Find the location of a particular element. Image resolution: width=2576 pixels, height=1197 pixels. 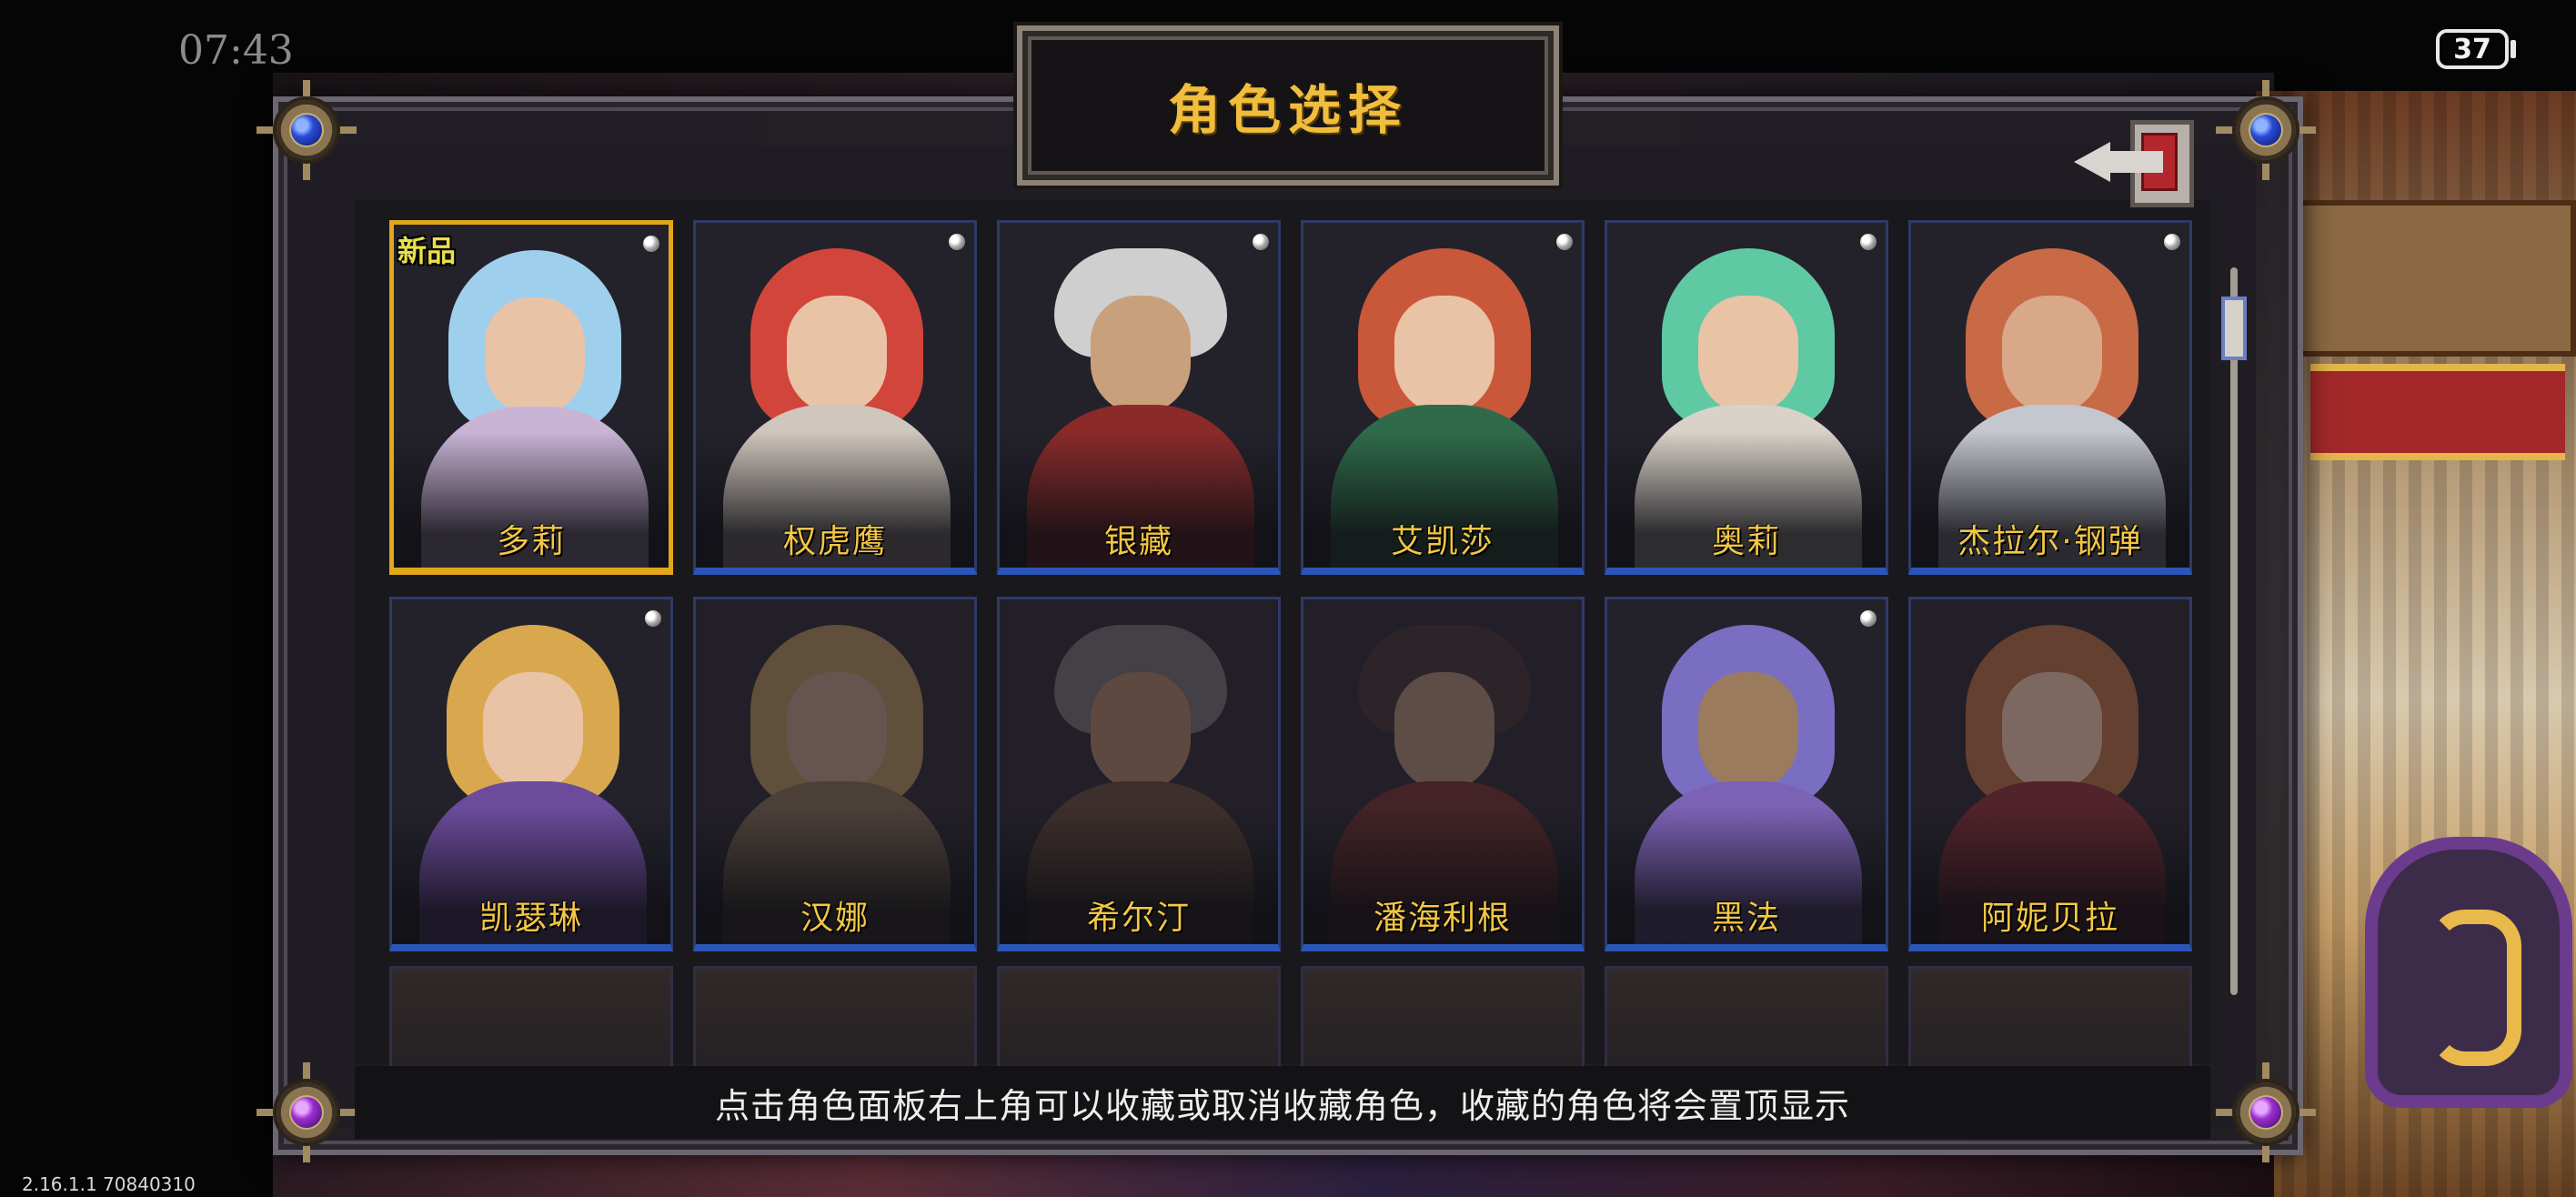

character-name: 银藏 is located at coordinates (1138, 541).